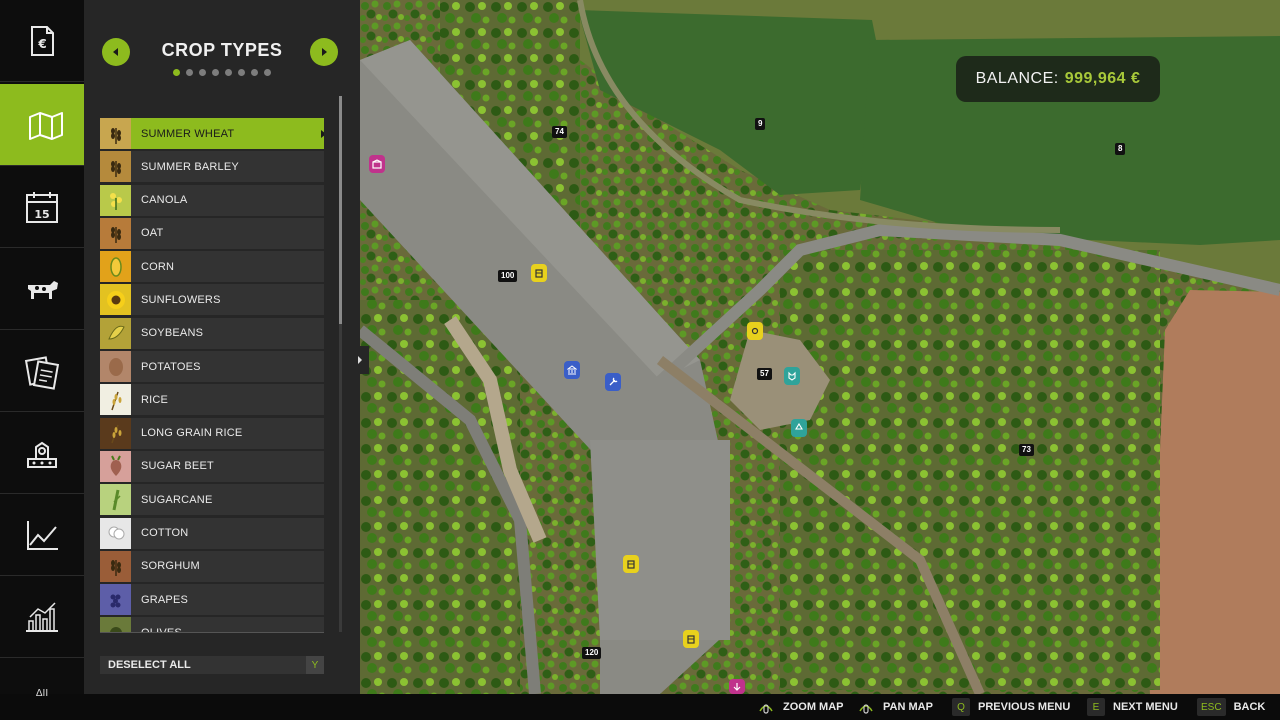 The height and width of the screenshot is (720, 1280). What do you see at coordinates (170, 566) in the screenshot?
I see `crop-label: SORGHUM` at bounding box center [170, 566].